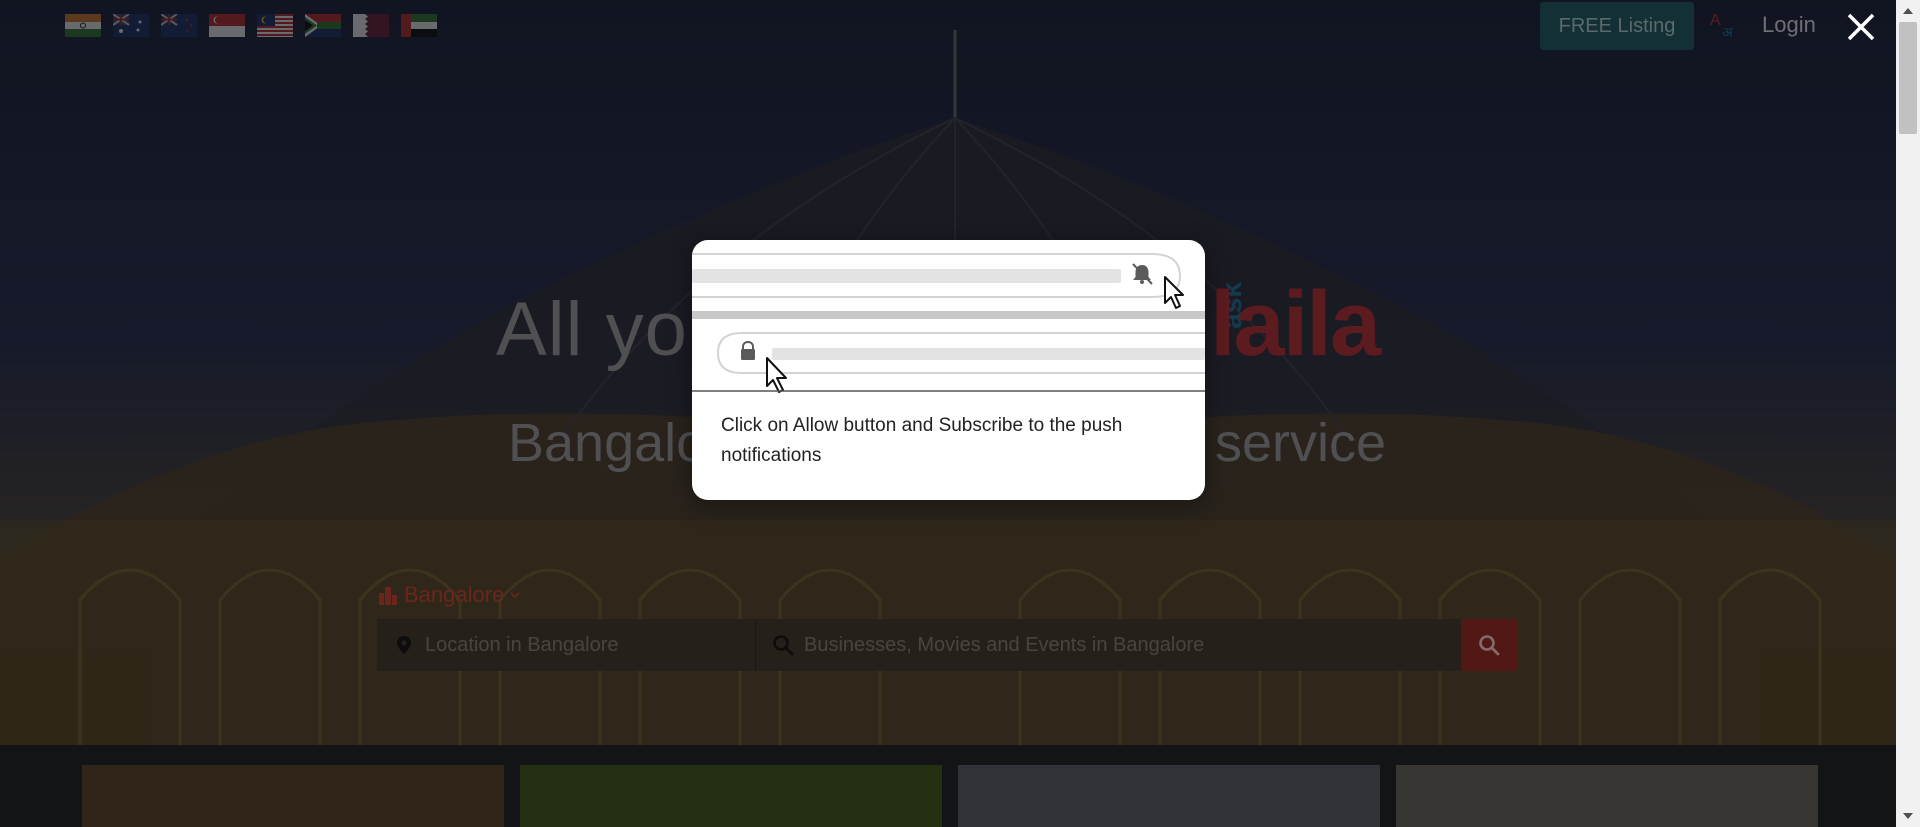 Image resolution: width=1920 pixels, height=827 pixels. I want to click on translate-icon: A अ, so click(1724, 25).